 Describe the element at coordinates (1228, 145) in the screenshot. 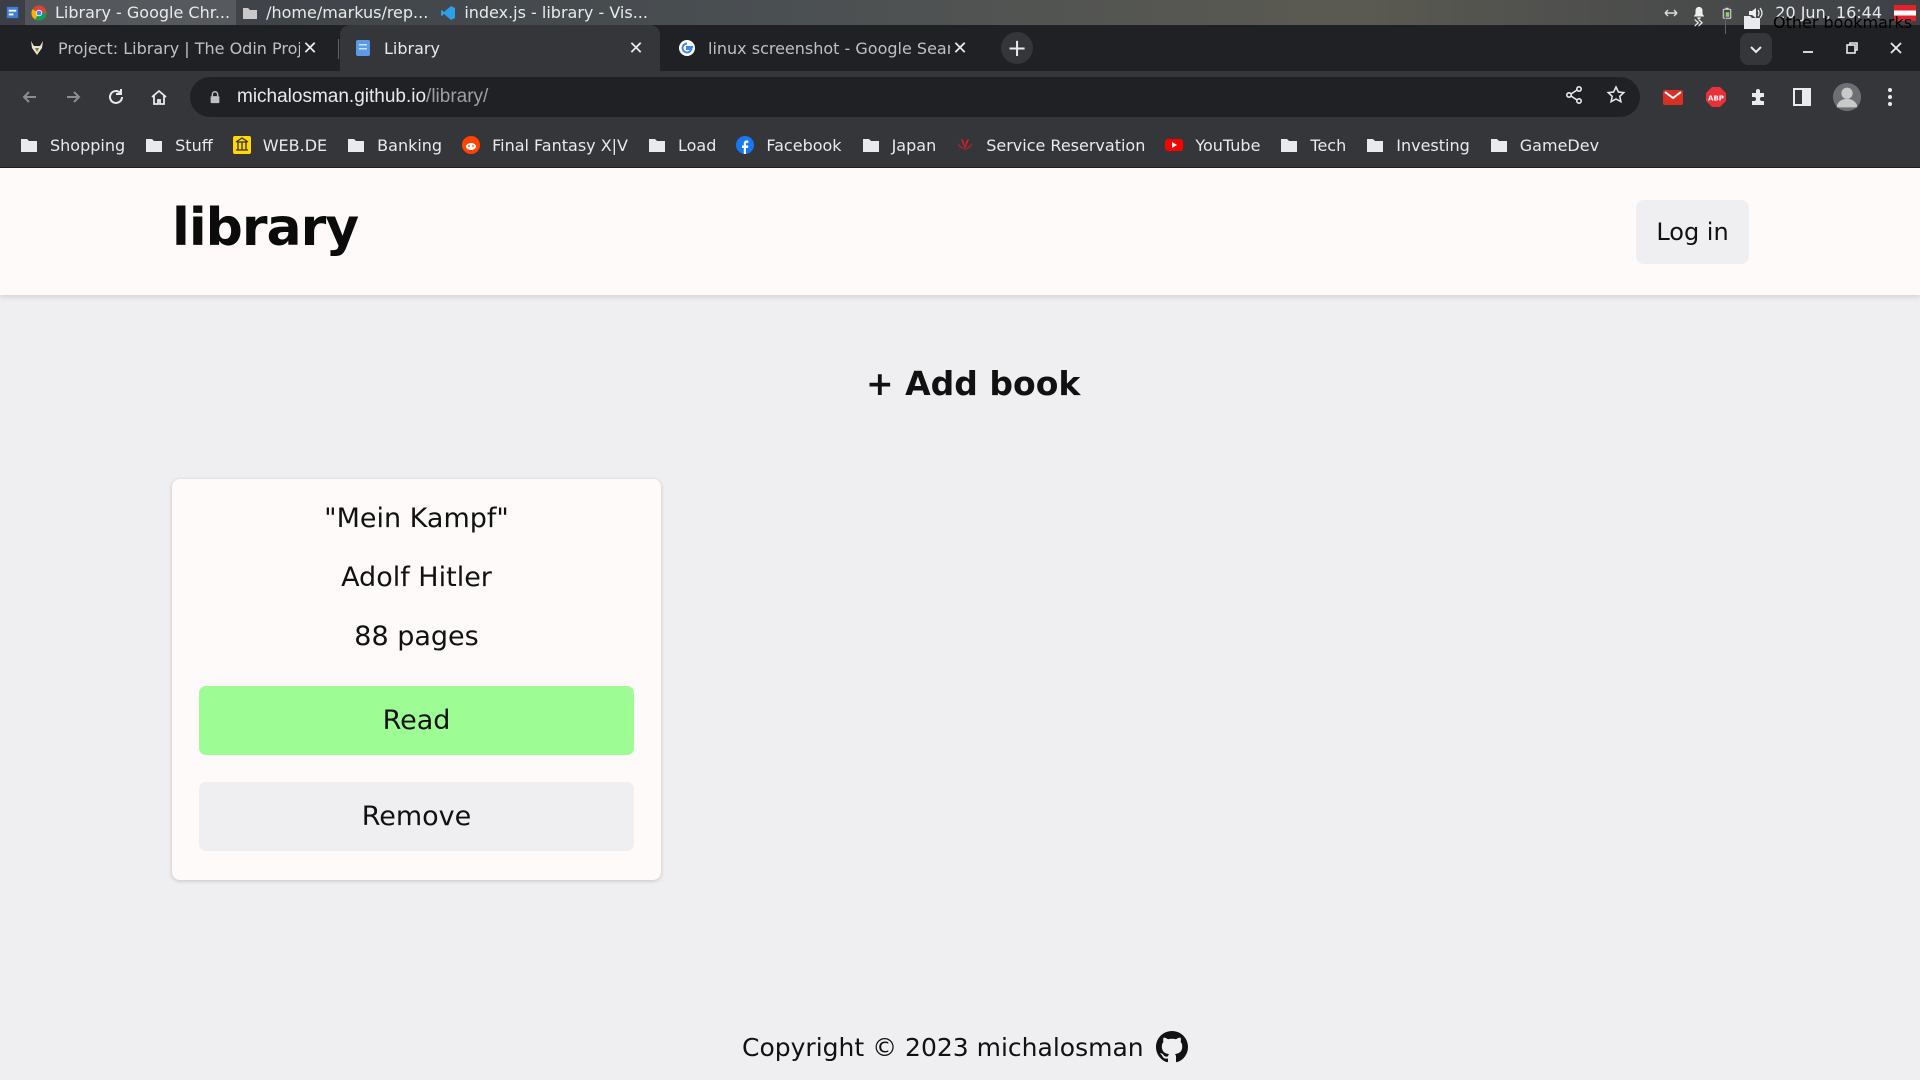

I see `bookmark-label: YouTube` at that location.